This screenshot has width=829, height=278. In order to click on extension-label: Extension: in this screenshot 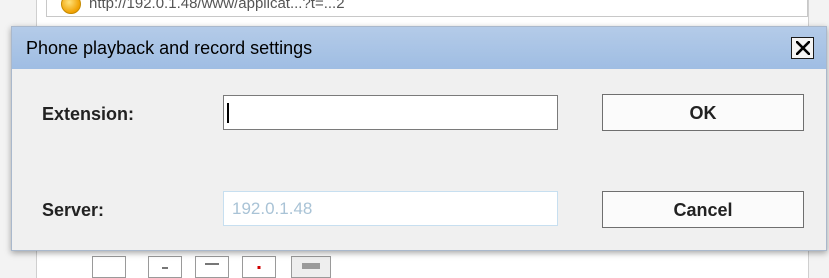, I will do `click(88, 114)`.